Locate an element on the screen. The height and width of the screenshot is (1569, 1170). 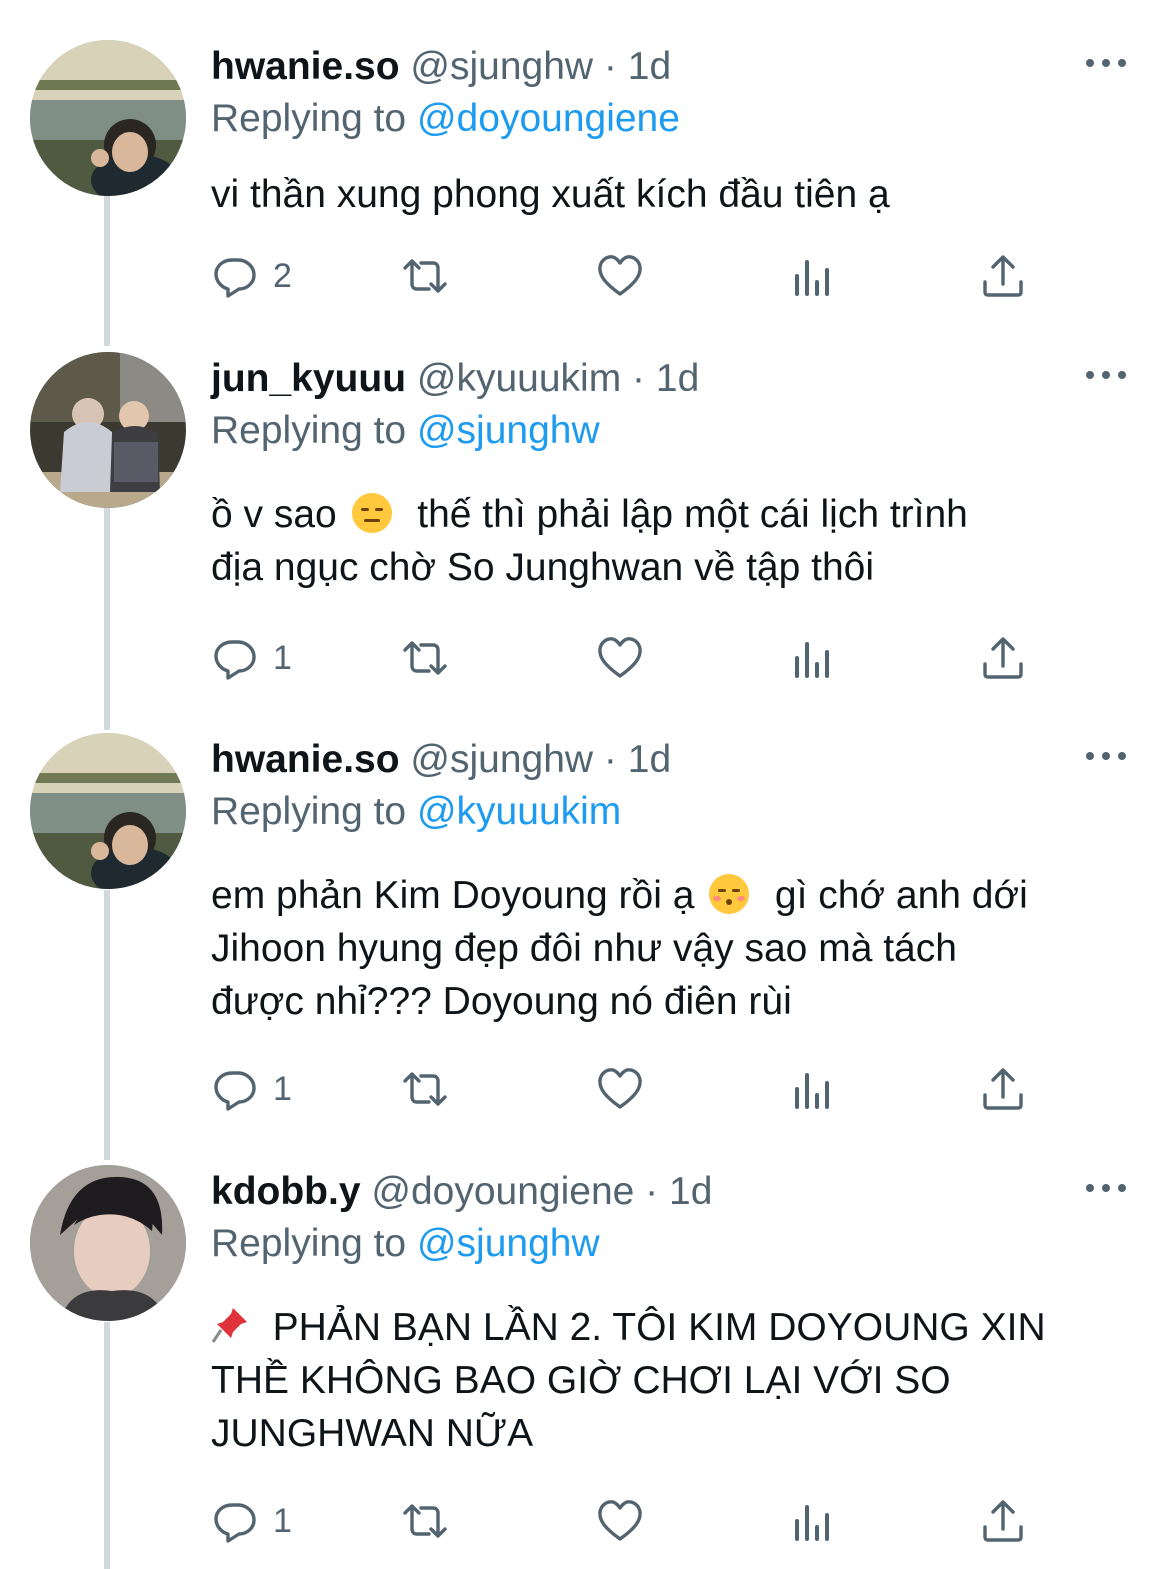
replying-to-mention: @kyuuukim is located at coordinates (519, 811).